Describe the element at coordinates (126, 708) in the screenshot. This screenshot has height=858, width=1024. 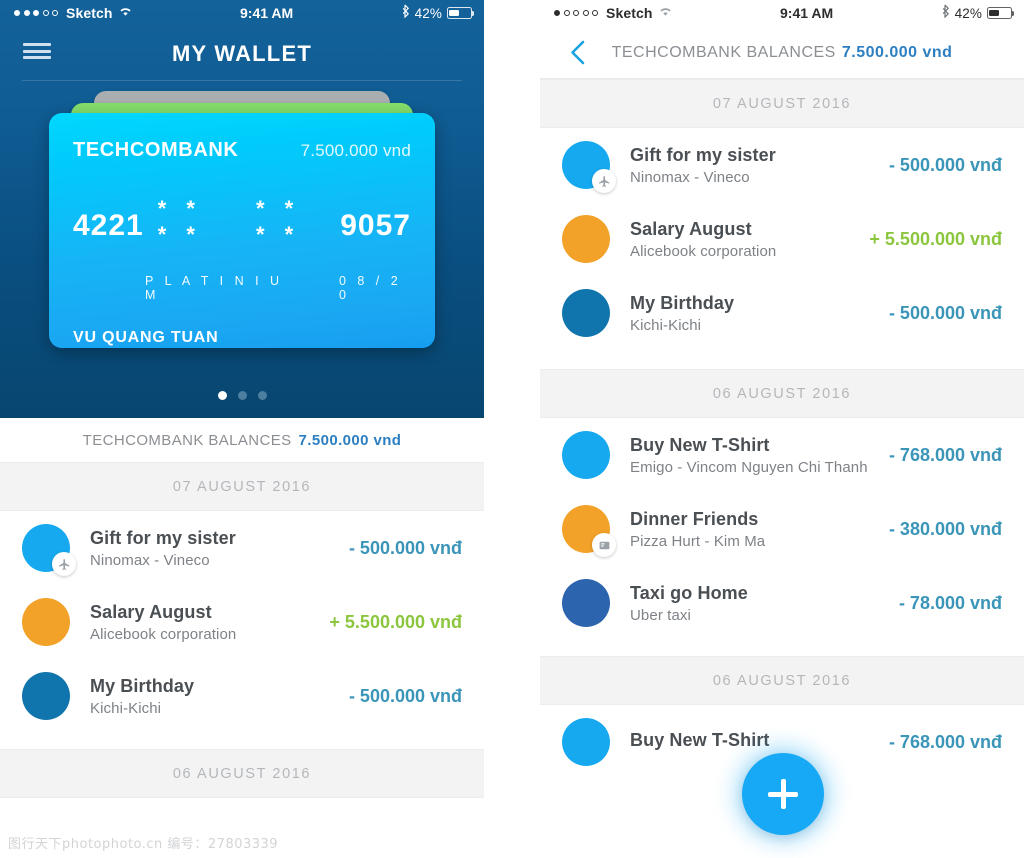
I see `transaction-subtitle: Kichi-Kichi` at that location.